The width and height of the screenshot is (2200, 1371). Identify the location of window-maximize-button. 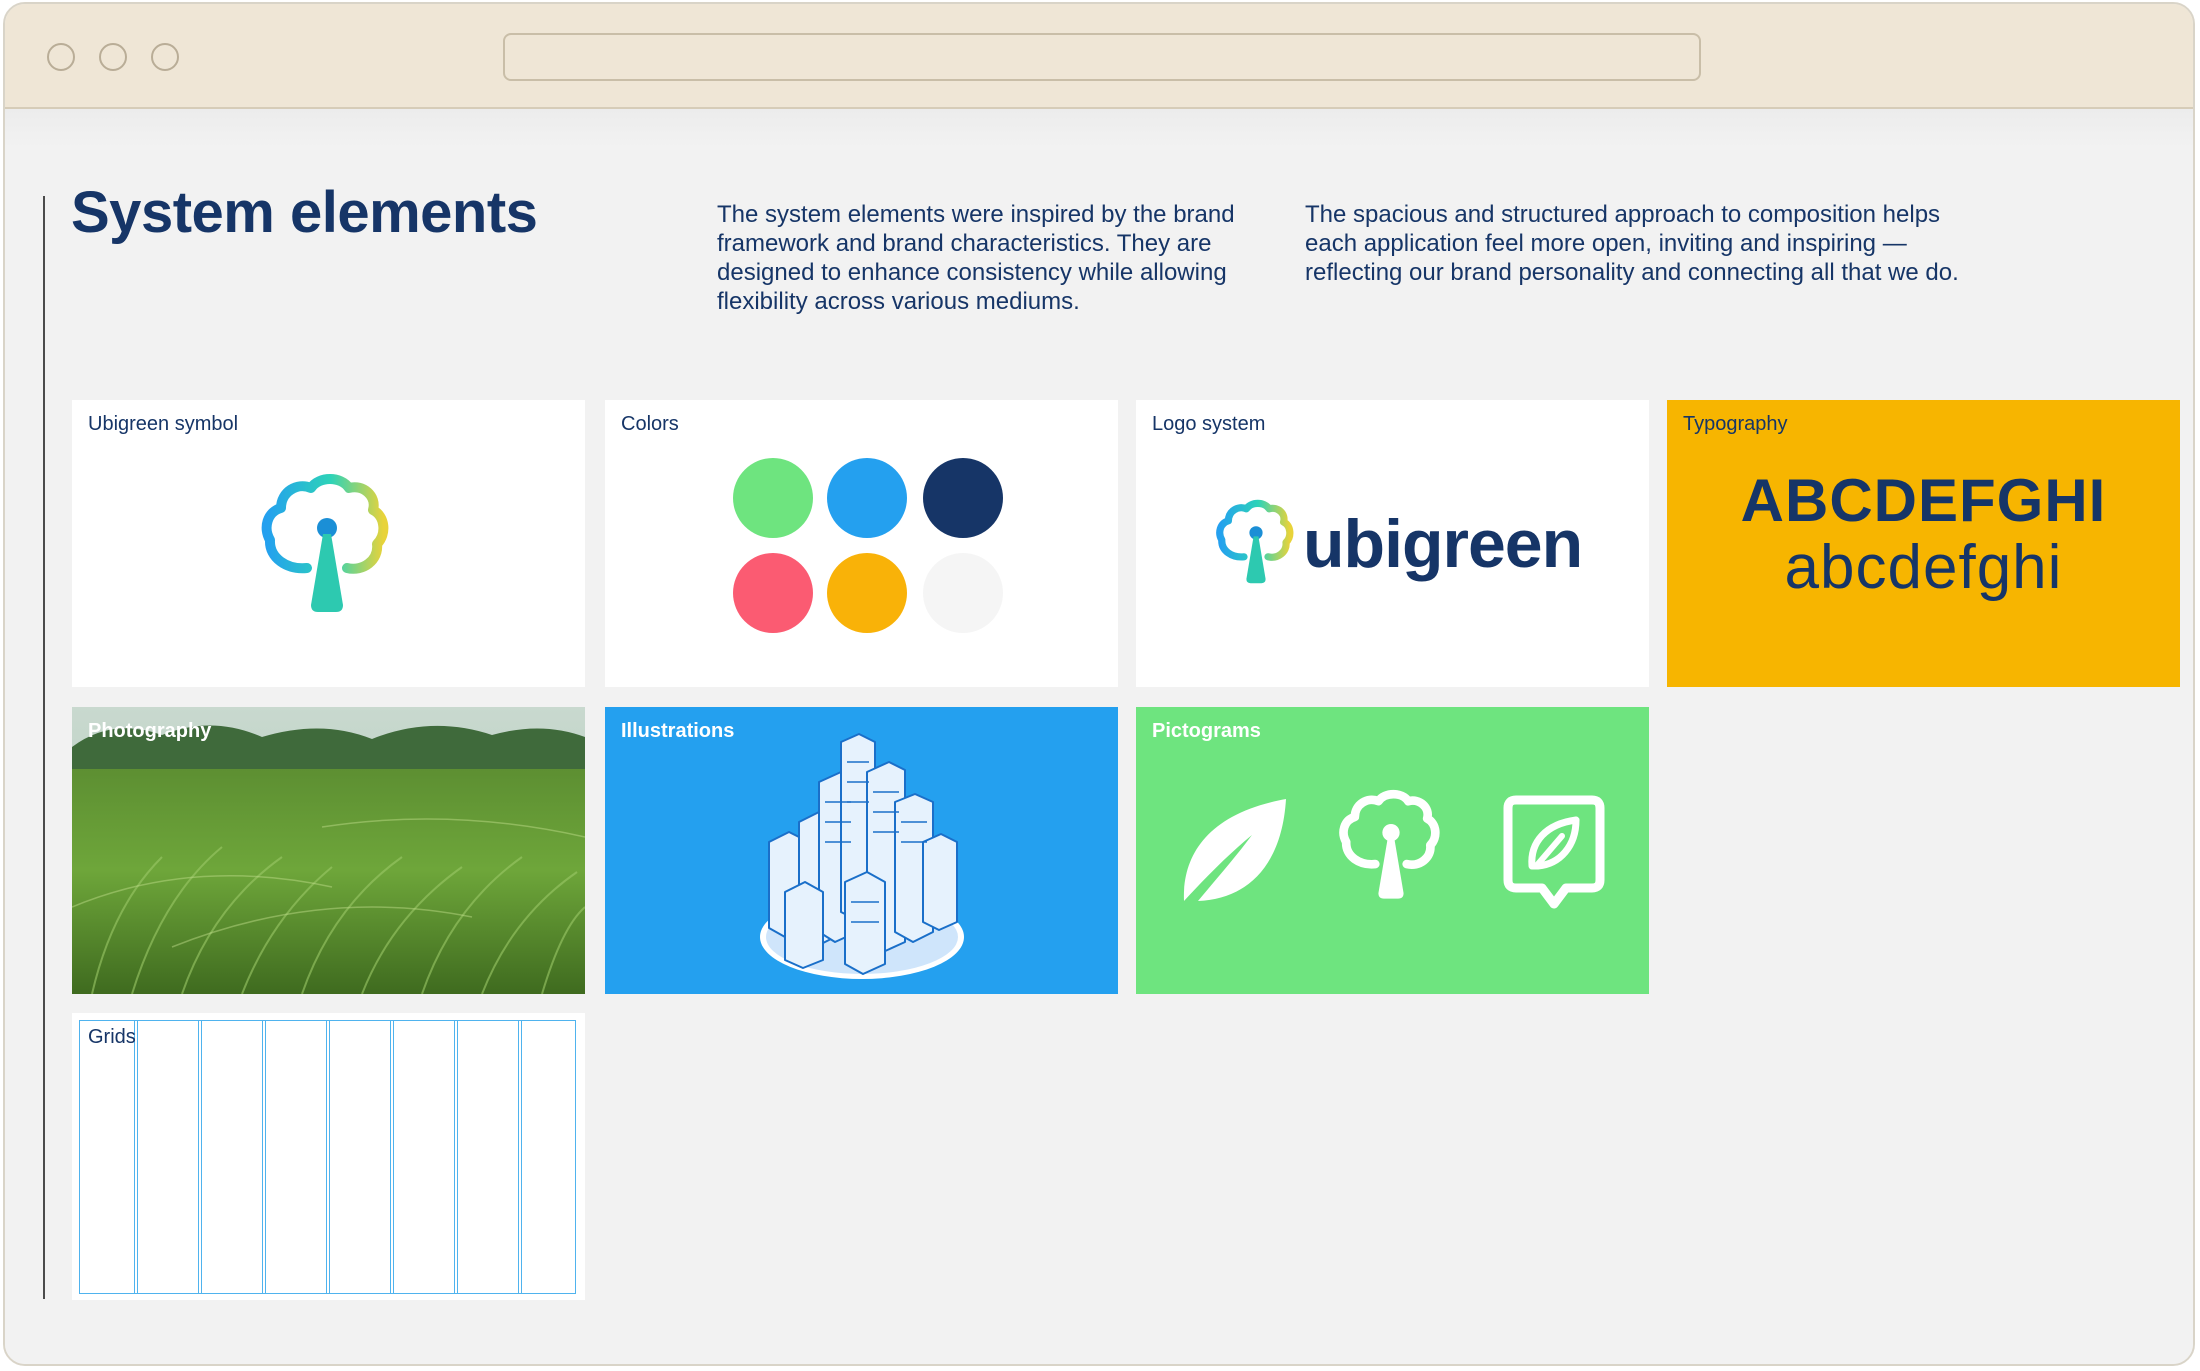
(165, 57).